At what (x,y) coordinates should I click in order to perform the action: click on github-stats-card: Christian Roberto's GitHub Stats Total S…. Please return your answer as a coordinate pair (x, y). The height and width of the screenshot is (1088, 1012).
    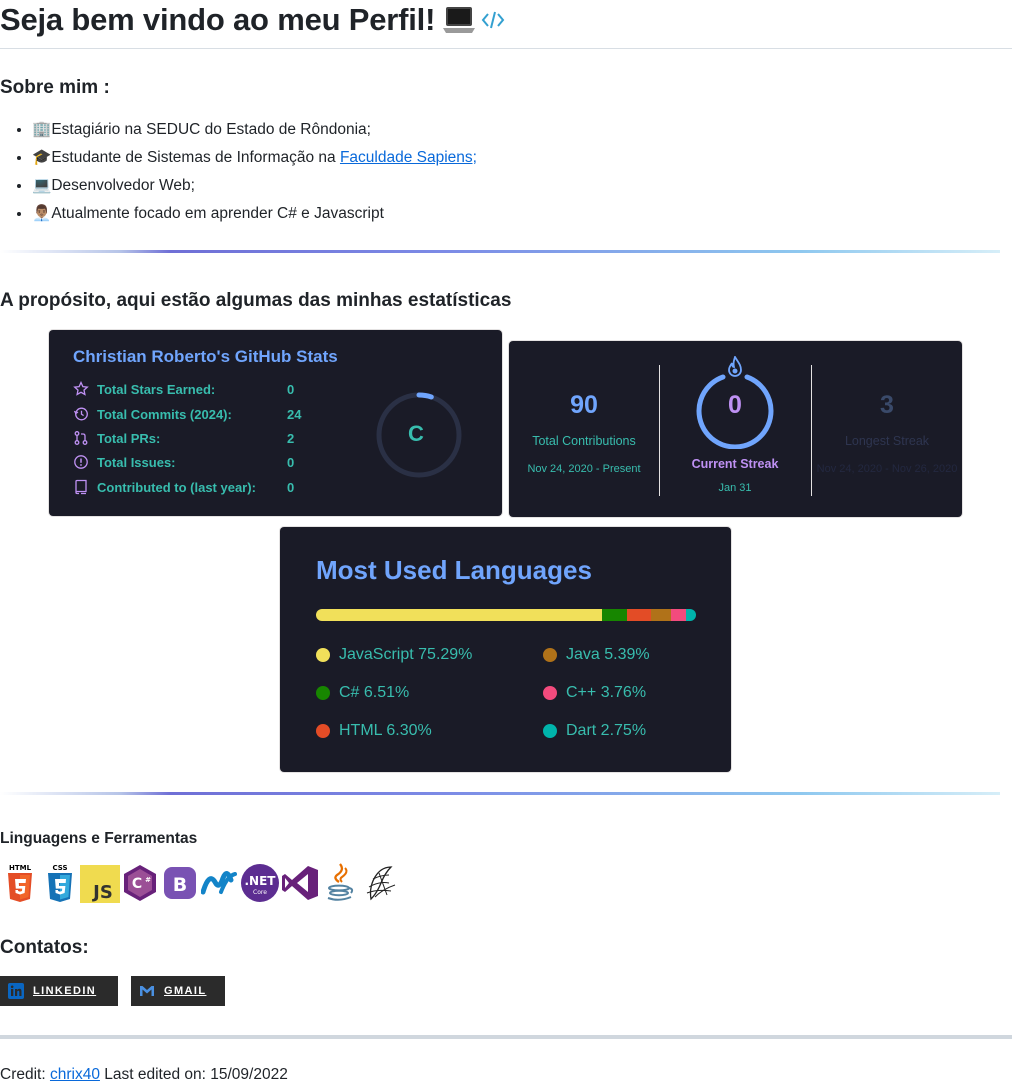
    Looking at the image, I should click on (275, 423).